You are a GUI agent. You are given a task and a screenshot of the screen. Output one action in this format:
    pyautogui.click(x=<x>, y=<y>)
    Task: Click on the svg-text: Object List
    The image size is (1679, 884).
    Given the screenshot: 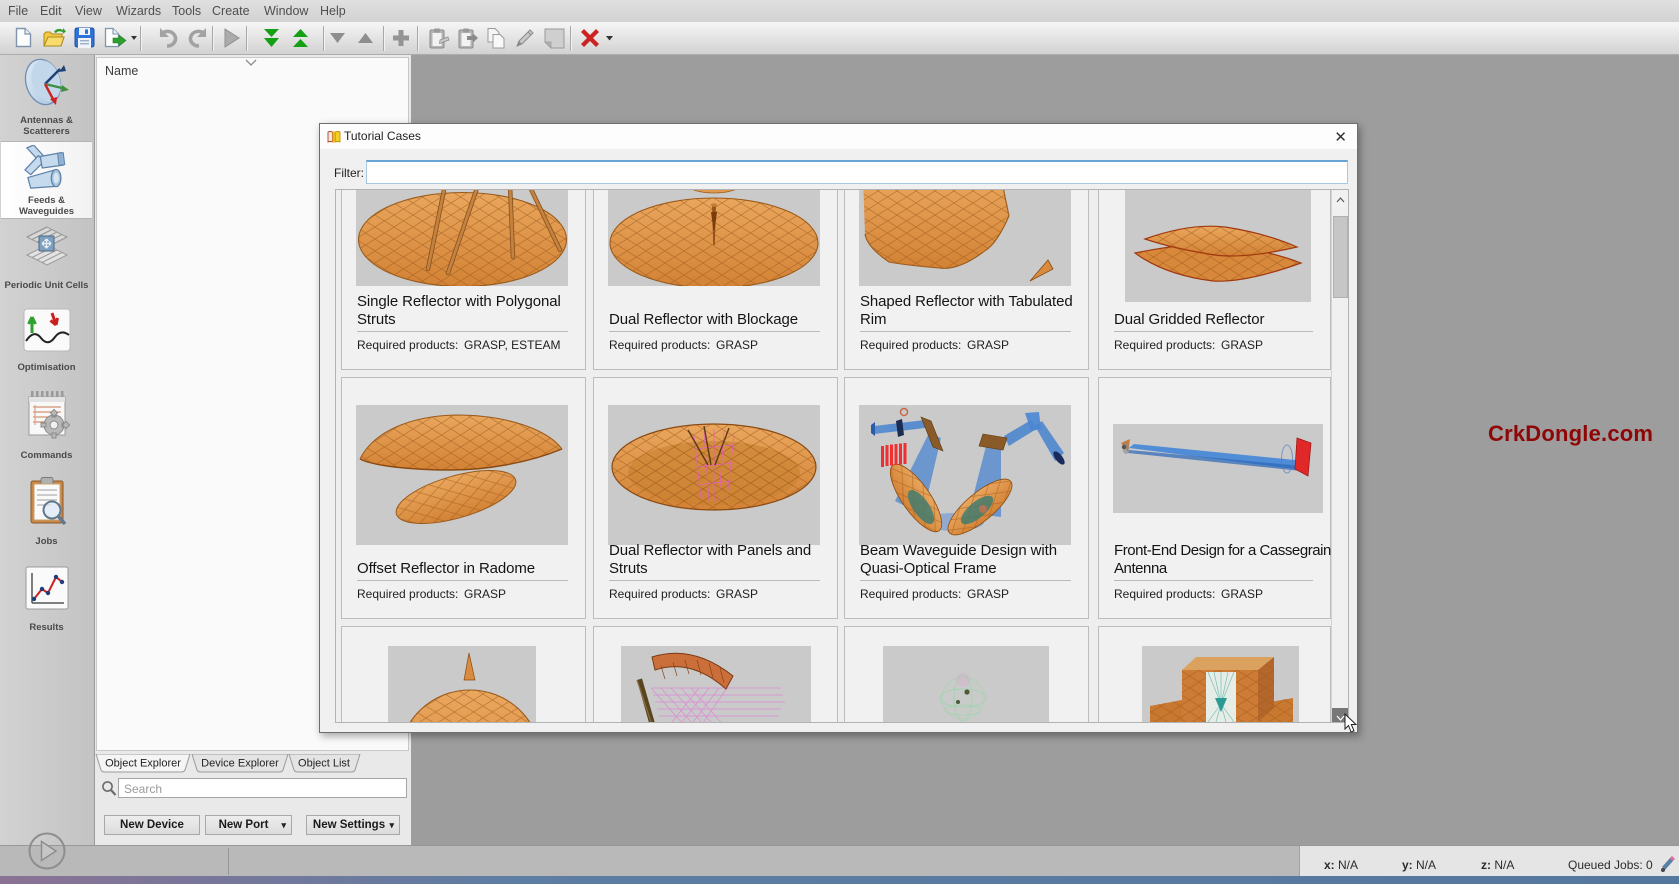 What is the action you would take?
    pyautogui.click(x=324, y=764)
    